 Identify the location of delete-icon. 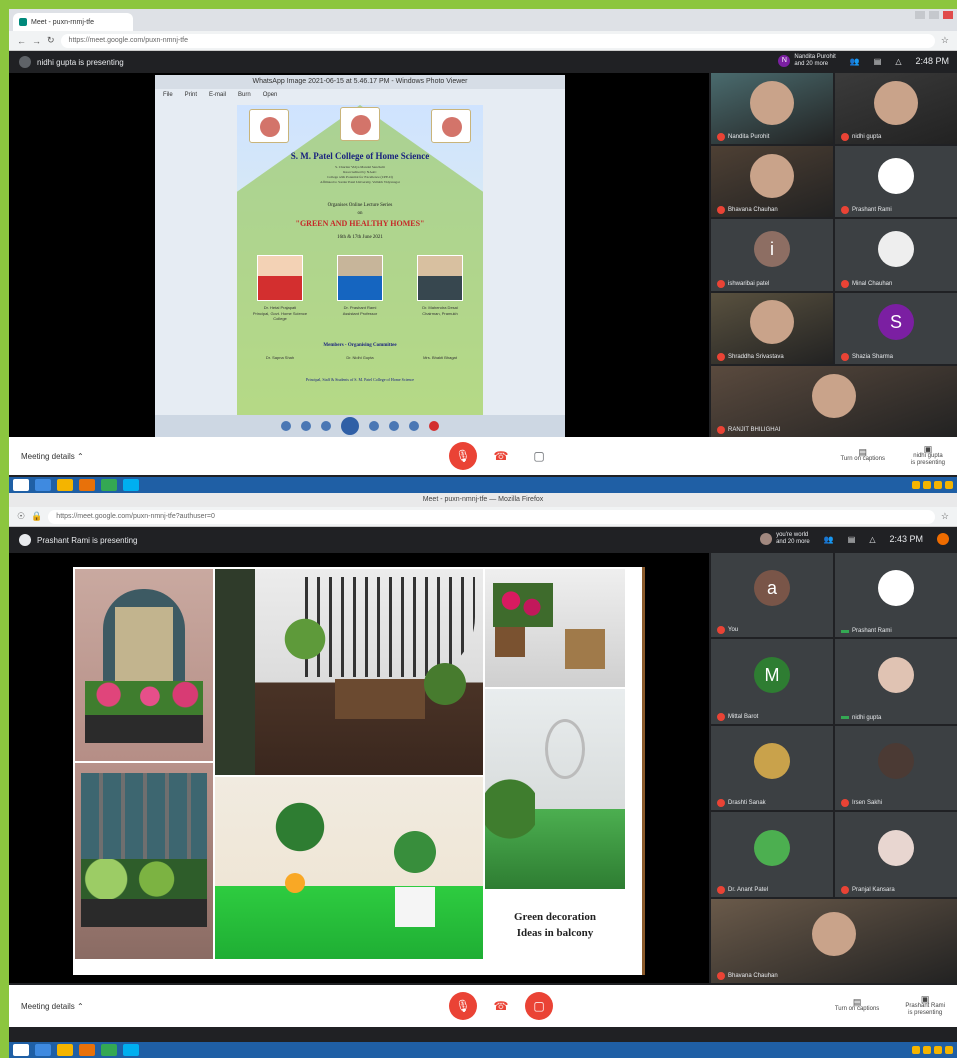
(434, 426).